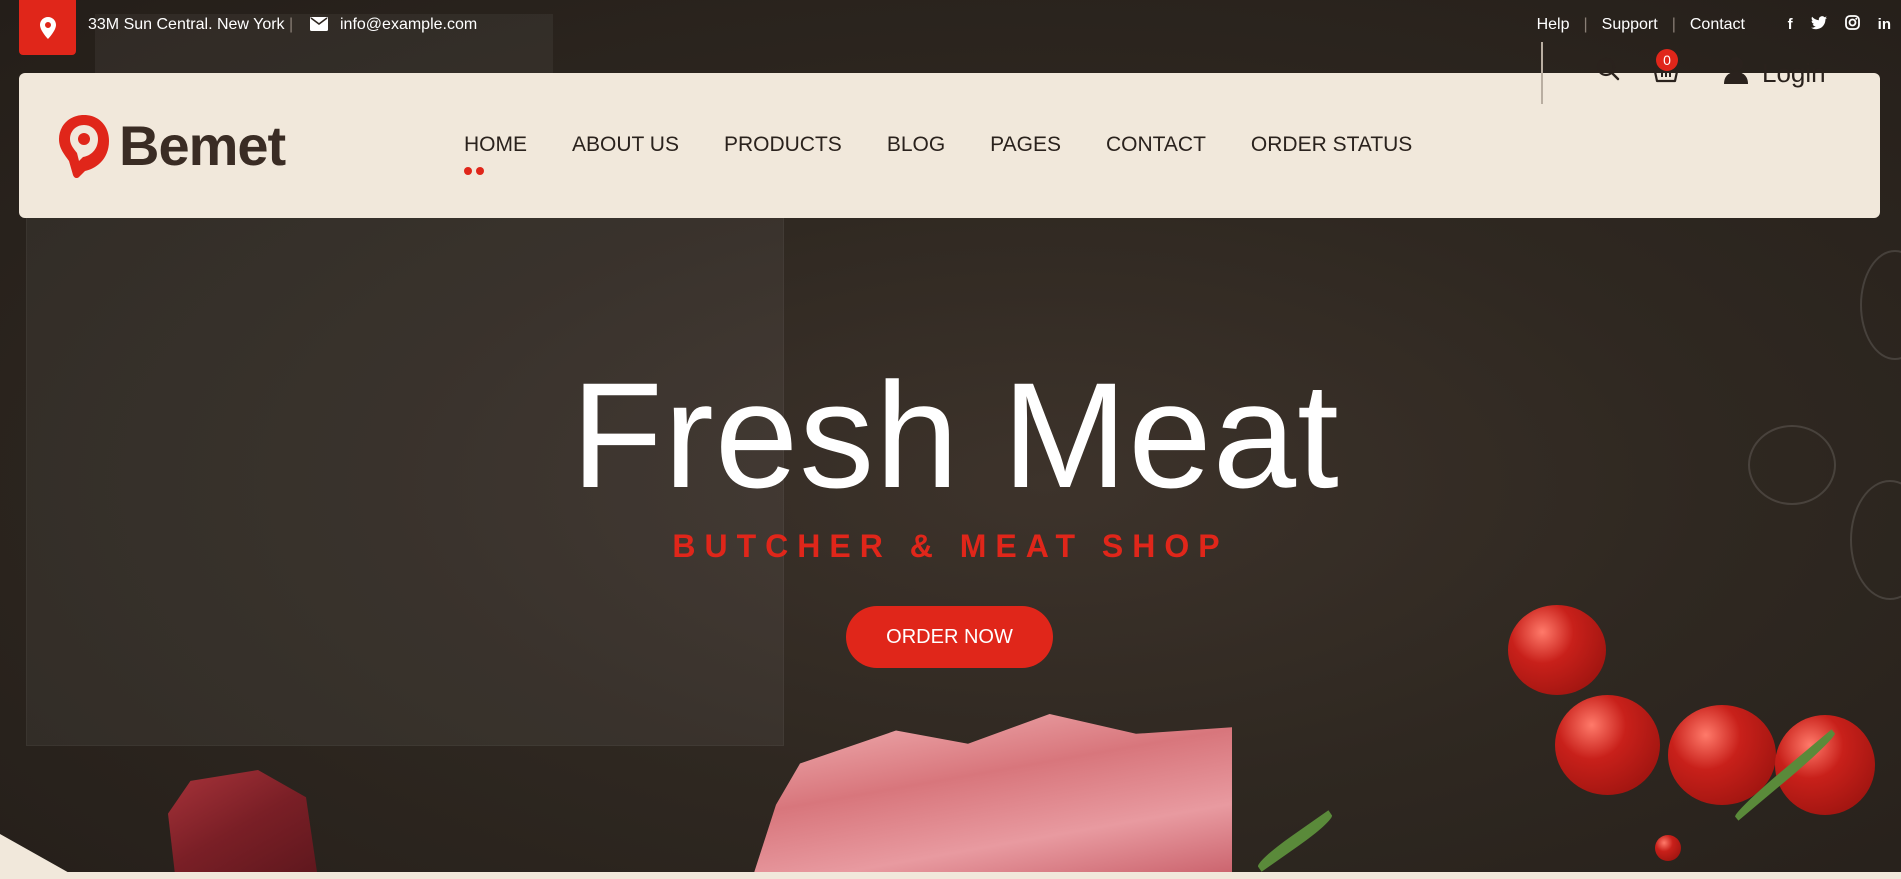 The image size is (1901, 879). Describe the element at coordinates (1668, 848) in the screenshot. I see `peppercorn-image` at that location.